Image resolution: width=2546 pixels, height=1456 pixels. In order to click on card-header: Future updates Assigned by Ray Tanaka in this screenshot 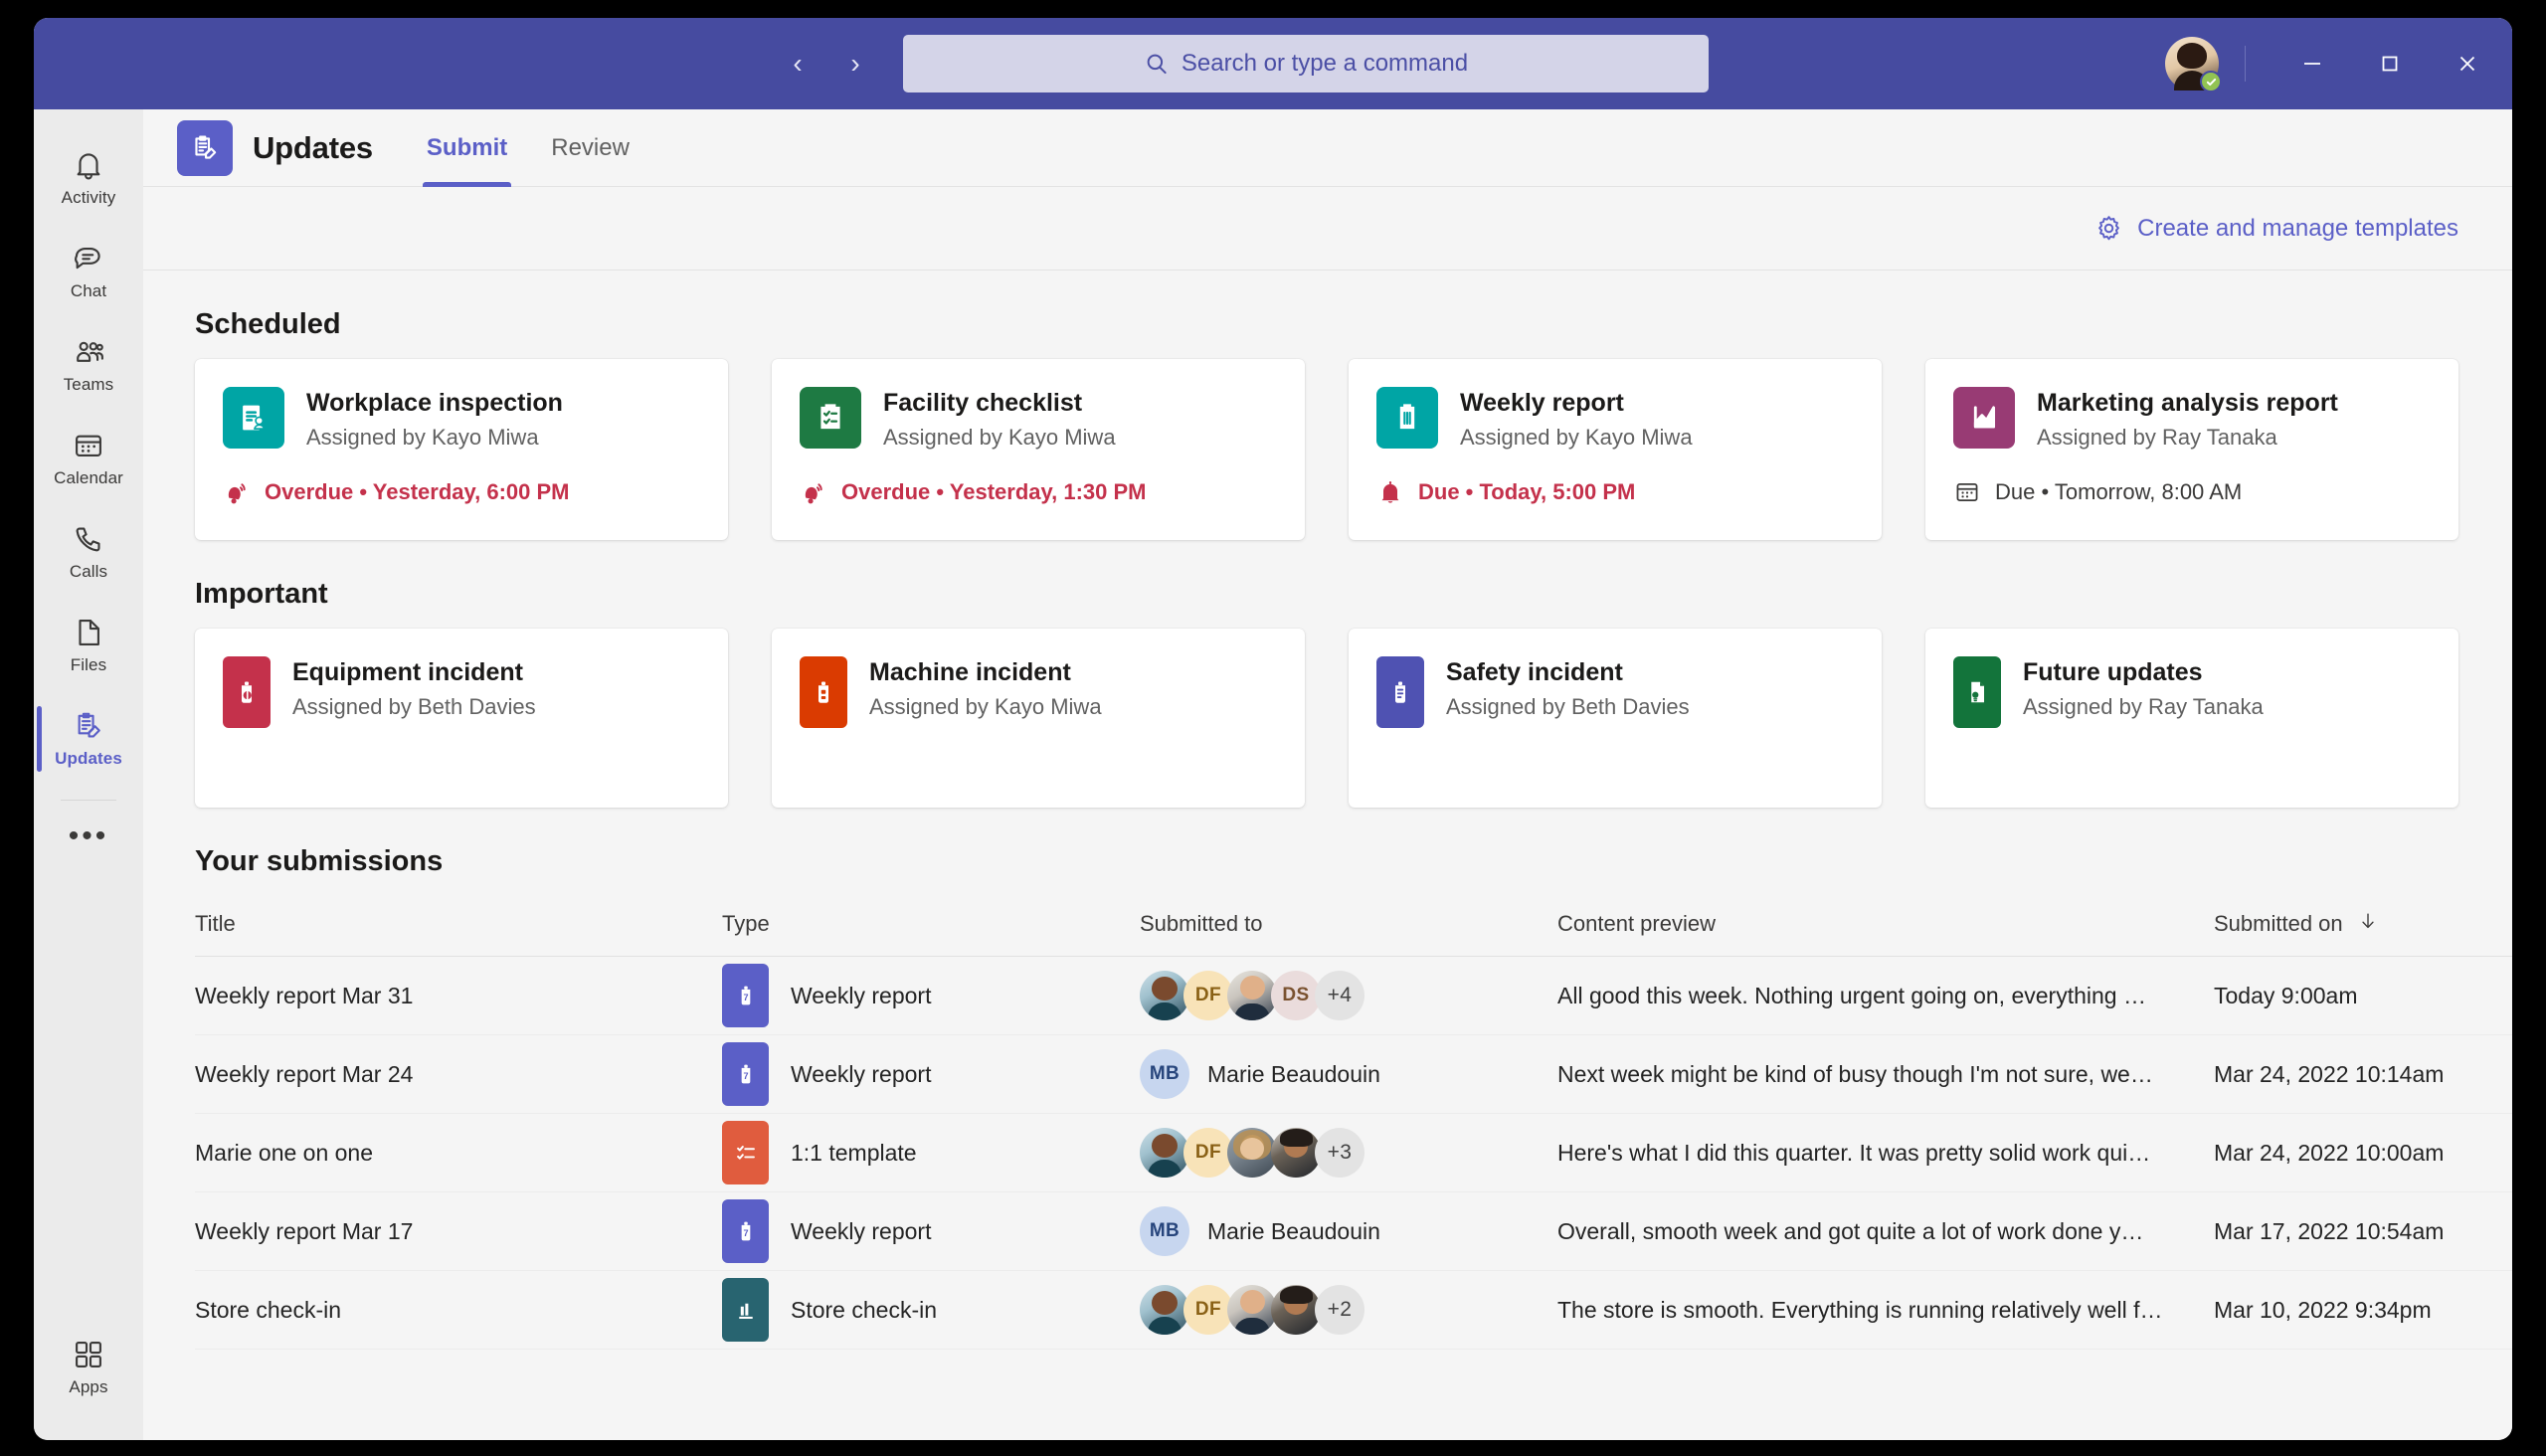, I will do `click(2192, 692)`.